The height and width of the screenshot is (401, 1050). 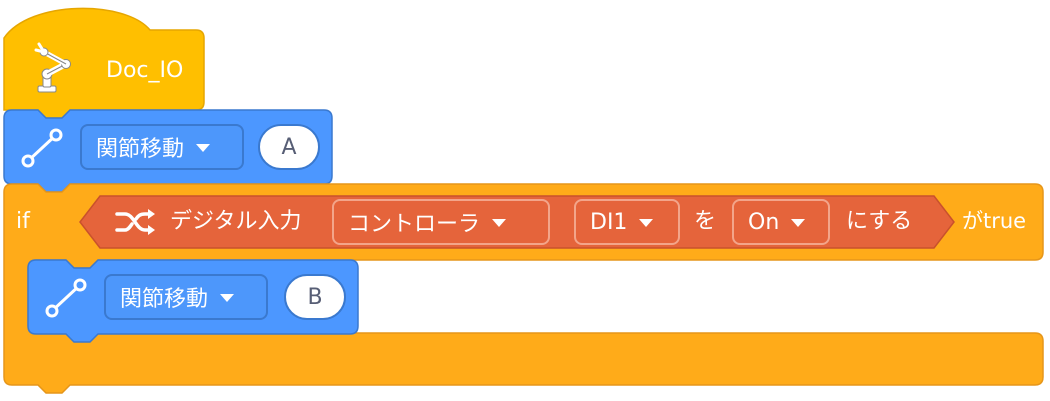 What do you see at coordinates (705, 221) in the screenshot?
I see `particle-wo: を` at bounding box center [705, 221].